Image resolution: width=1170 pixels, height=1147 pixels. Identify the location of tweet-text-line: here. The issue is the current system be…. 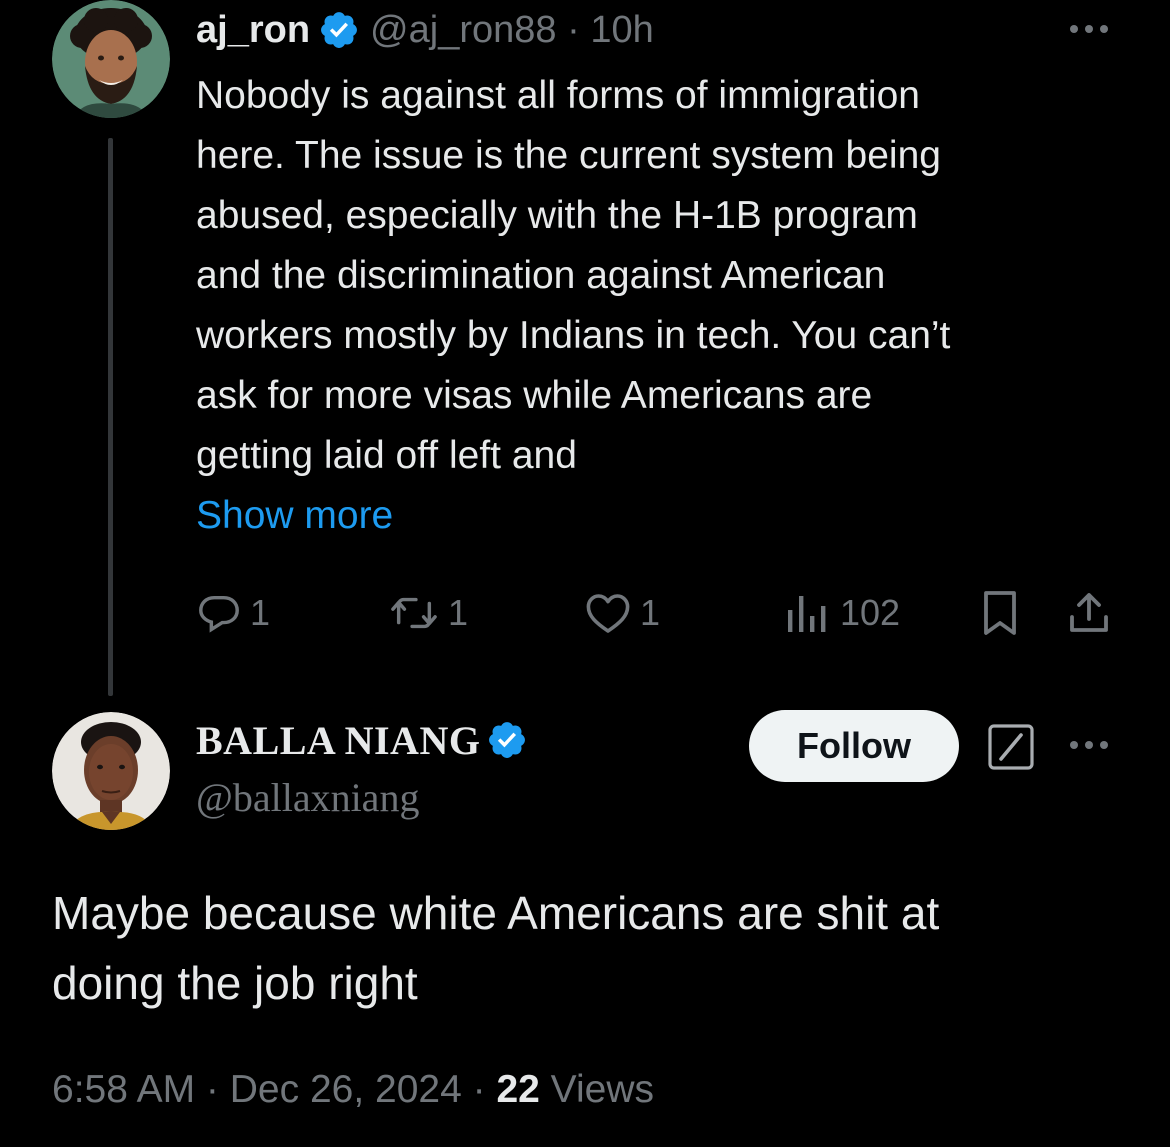
(568, 155).